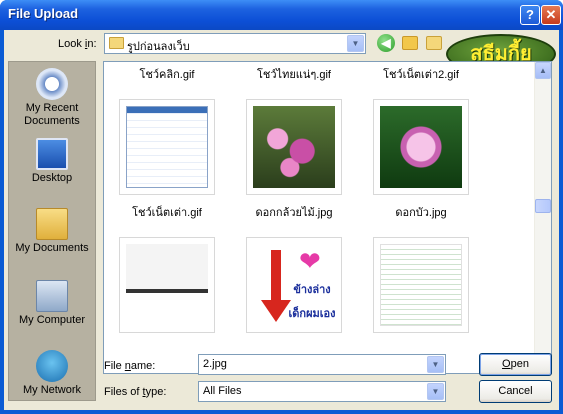  Describe the element at coordinates (276, 276) in the screenshot. I see `arrow-shaft` at that location.